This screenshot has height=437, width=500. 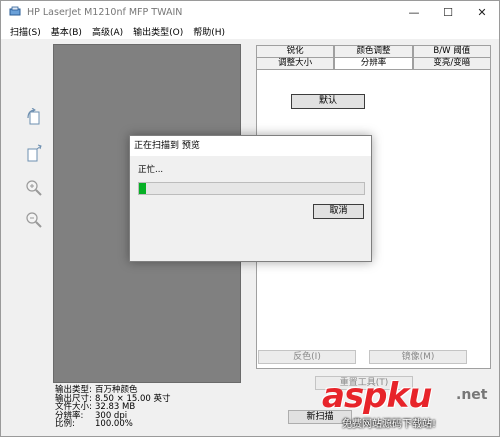 I want to click on tab-row-1: 锐化 颜色调整 B/W 阈值, so click(x=373, y=51).